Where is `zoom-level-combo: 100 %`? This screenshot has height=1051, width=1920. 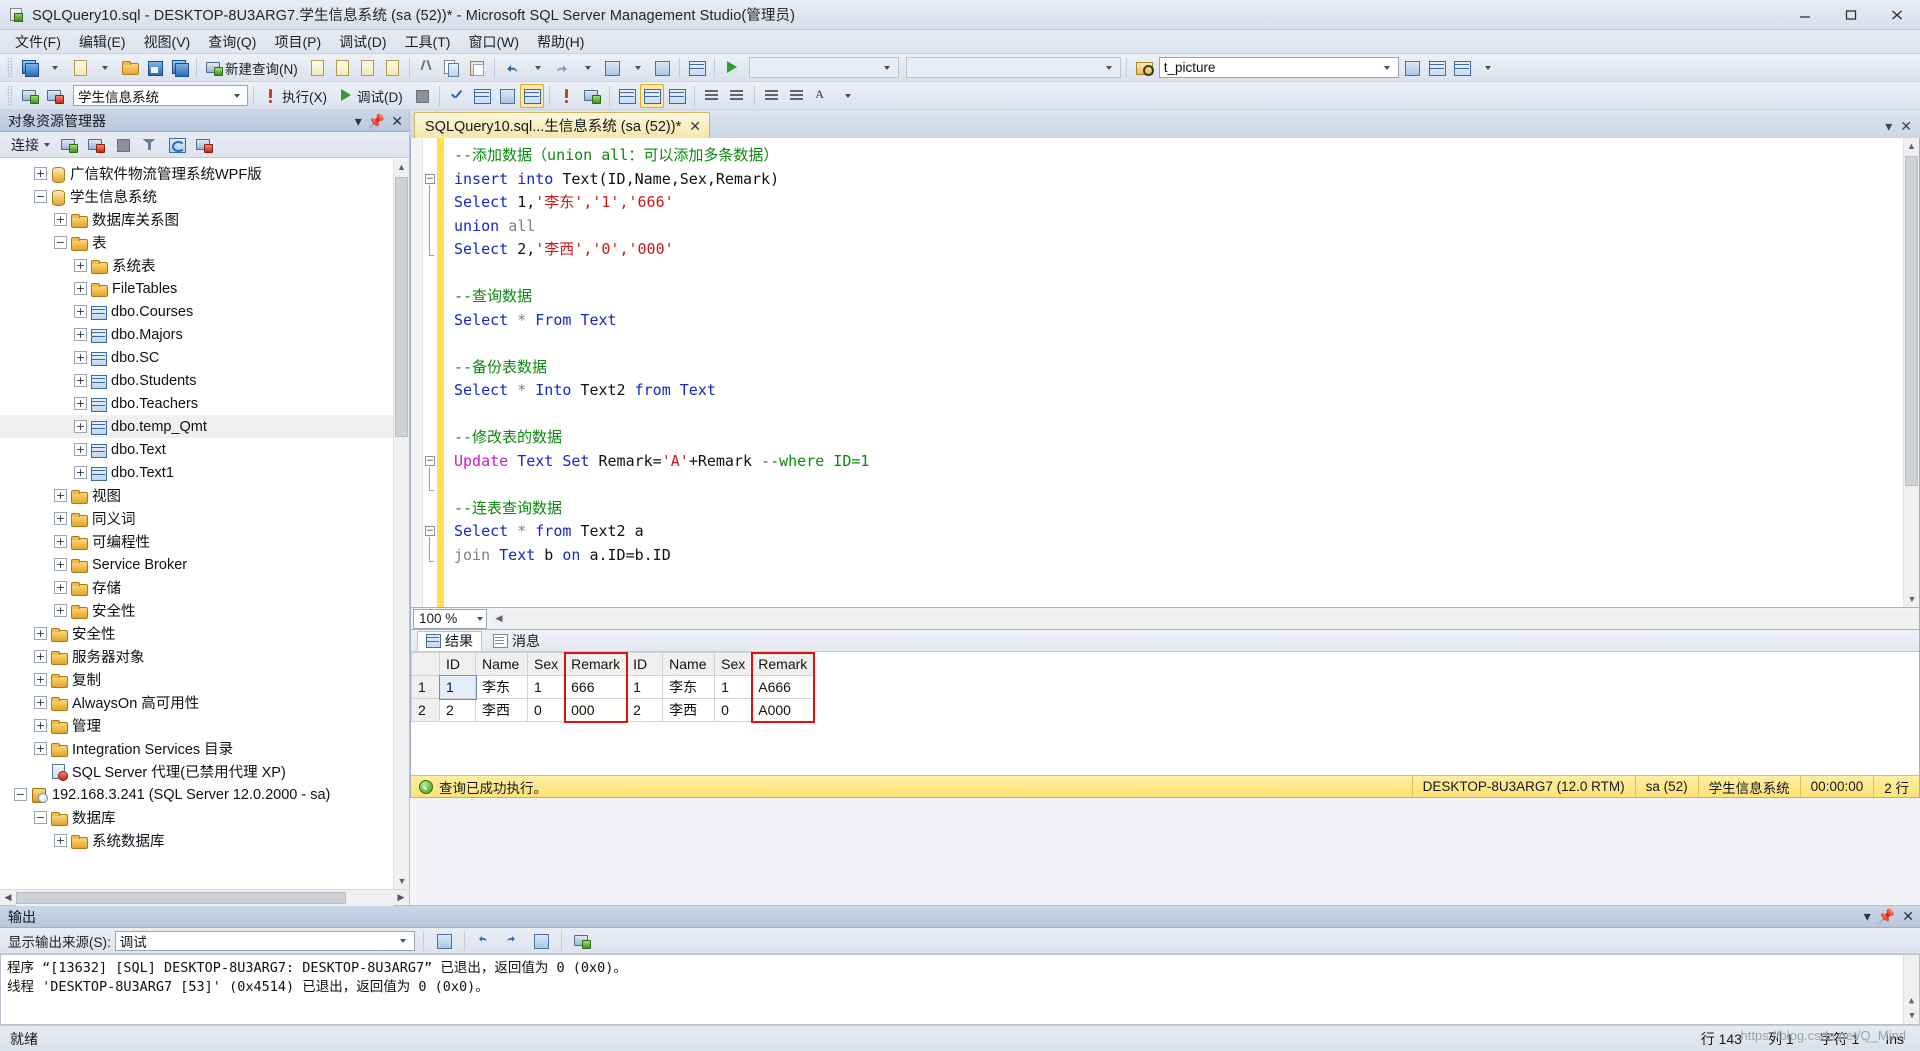
zoom-level-combo: 100 % is located at coordinates (450, 618).